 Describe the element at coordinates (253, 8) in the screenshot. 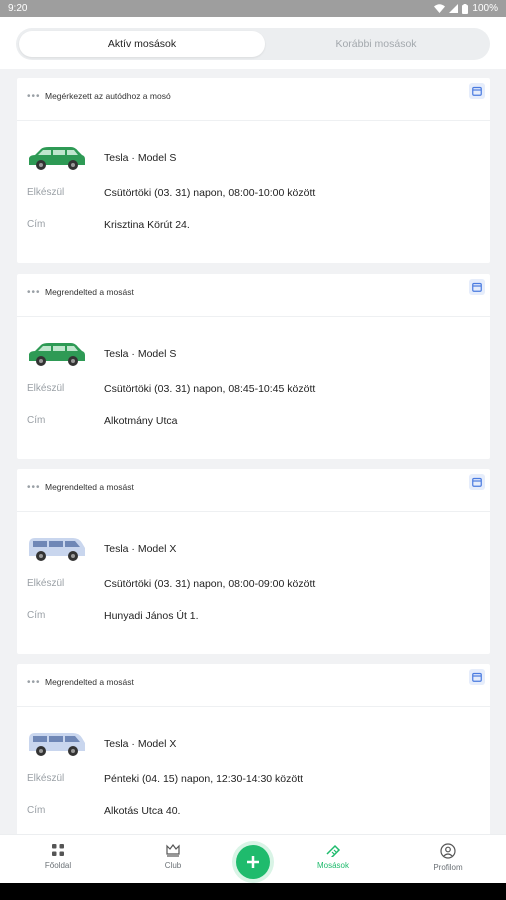

I see `status-bar: 9:20 100%` at that location.